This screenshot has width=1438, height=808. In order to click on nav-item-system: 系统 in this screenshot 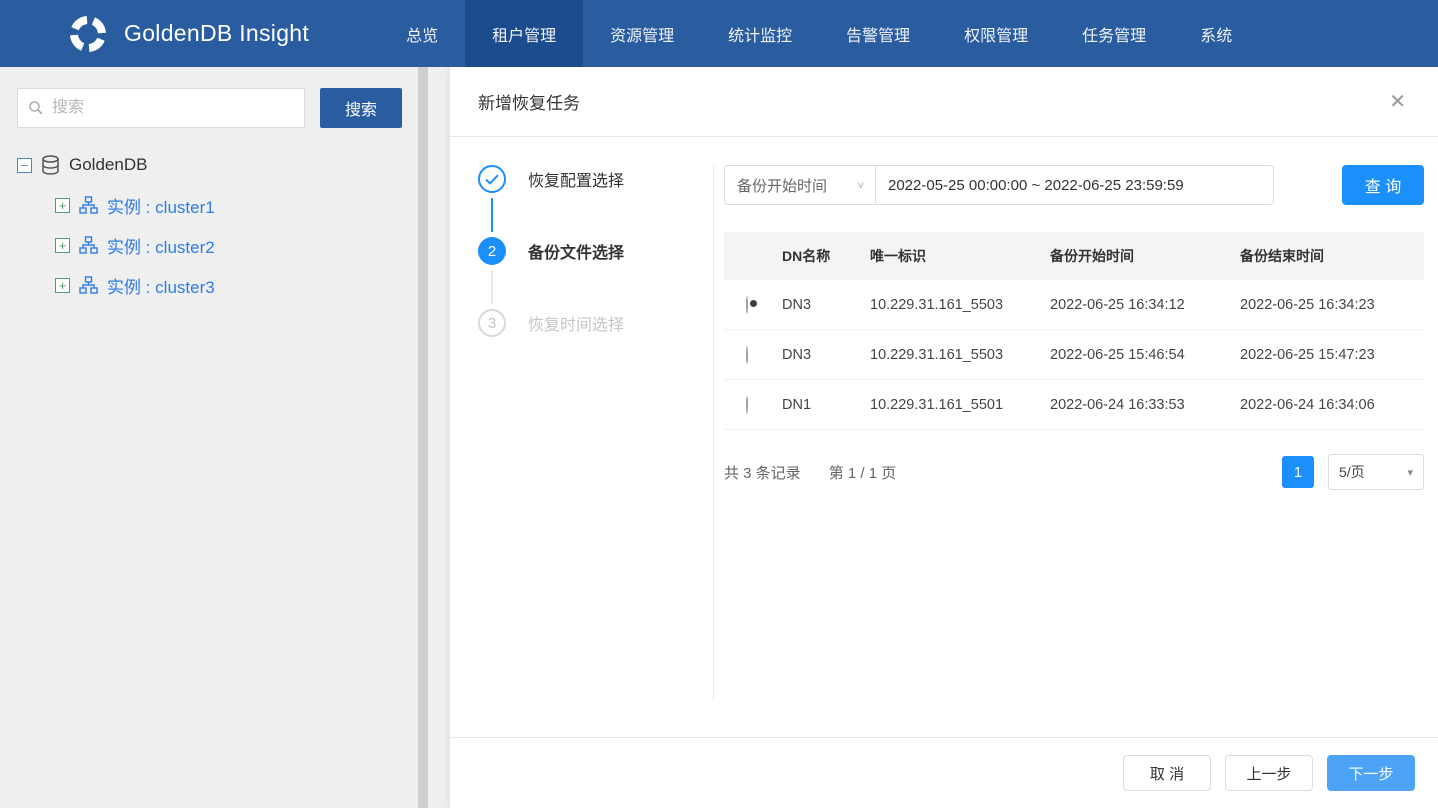, I will do `click(1216, 33)`.